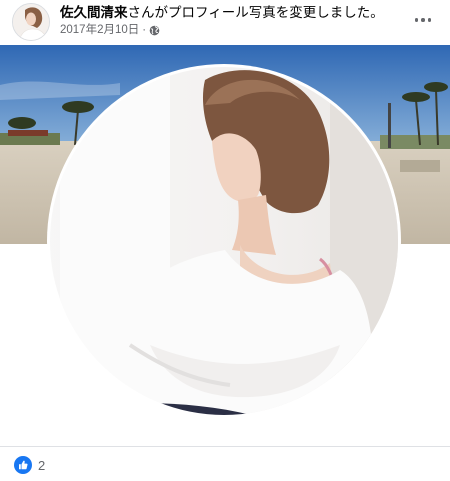 This screenshot has width=450, height=481. Describe the element at coordinates (423, 20) in the screenshot. I see `more-options-button` at that location.